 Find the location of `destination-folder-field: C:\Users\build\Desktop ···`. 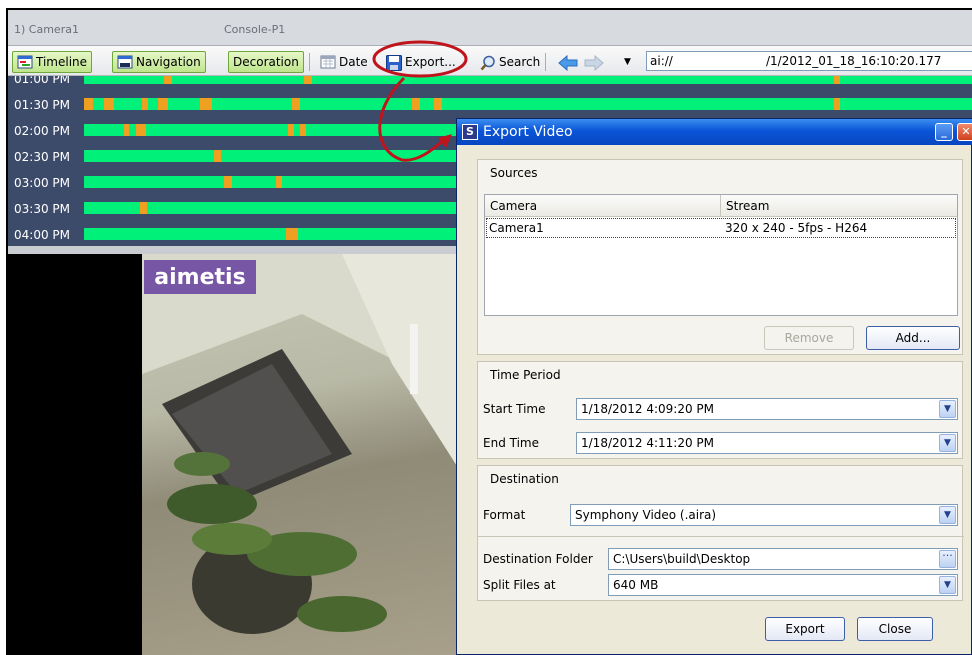

destination-folder-field: C:\Users\build\Desktop ··· is located at coordinates (783, 559).